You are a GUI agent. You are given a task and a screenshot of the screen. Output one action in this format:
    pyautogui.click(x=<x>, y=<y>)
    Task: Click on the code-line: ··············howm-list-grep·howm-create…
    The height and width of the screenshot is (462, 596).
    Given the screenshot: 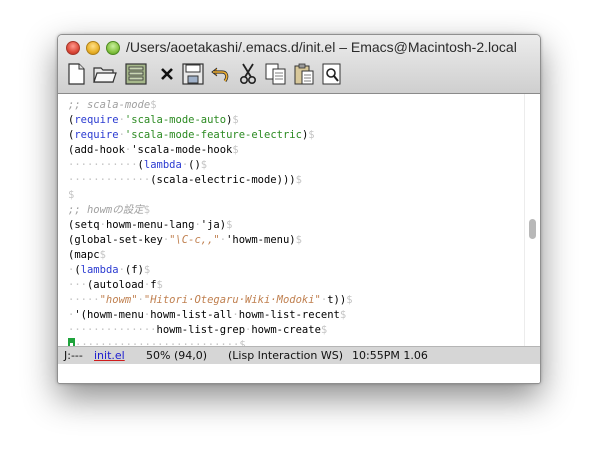 What is the action you would take?
    pyautogui.click(x=197, y=330)
    